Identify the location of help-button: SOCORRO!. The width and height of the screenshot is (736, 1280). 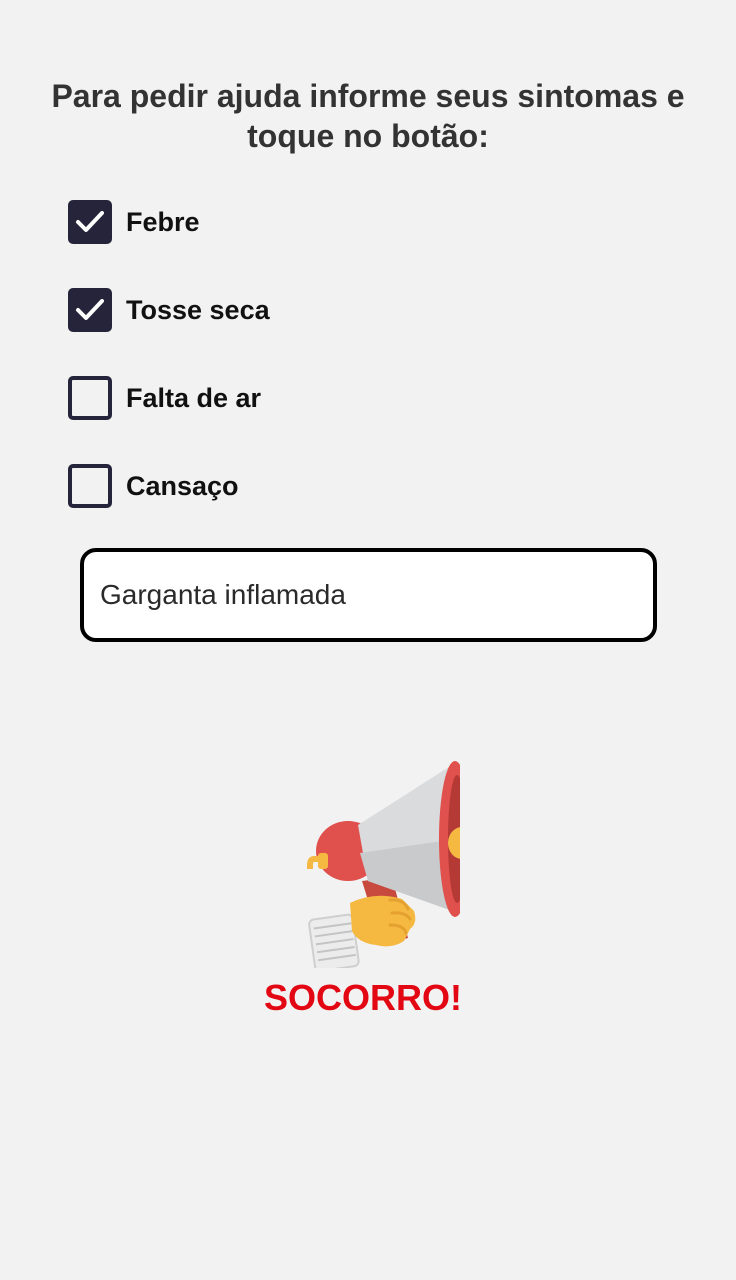
(368, 890).